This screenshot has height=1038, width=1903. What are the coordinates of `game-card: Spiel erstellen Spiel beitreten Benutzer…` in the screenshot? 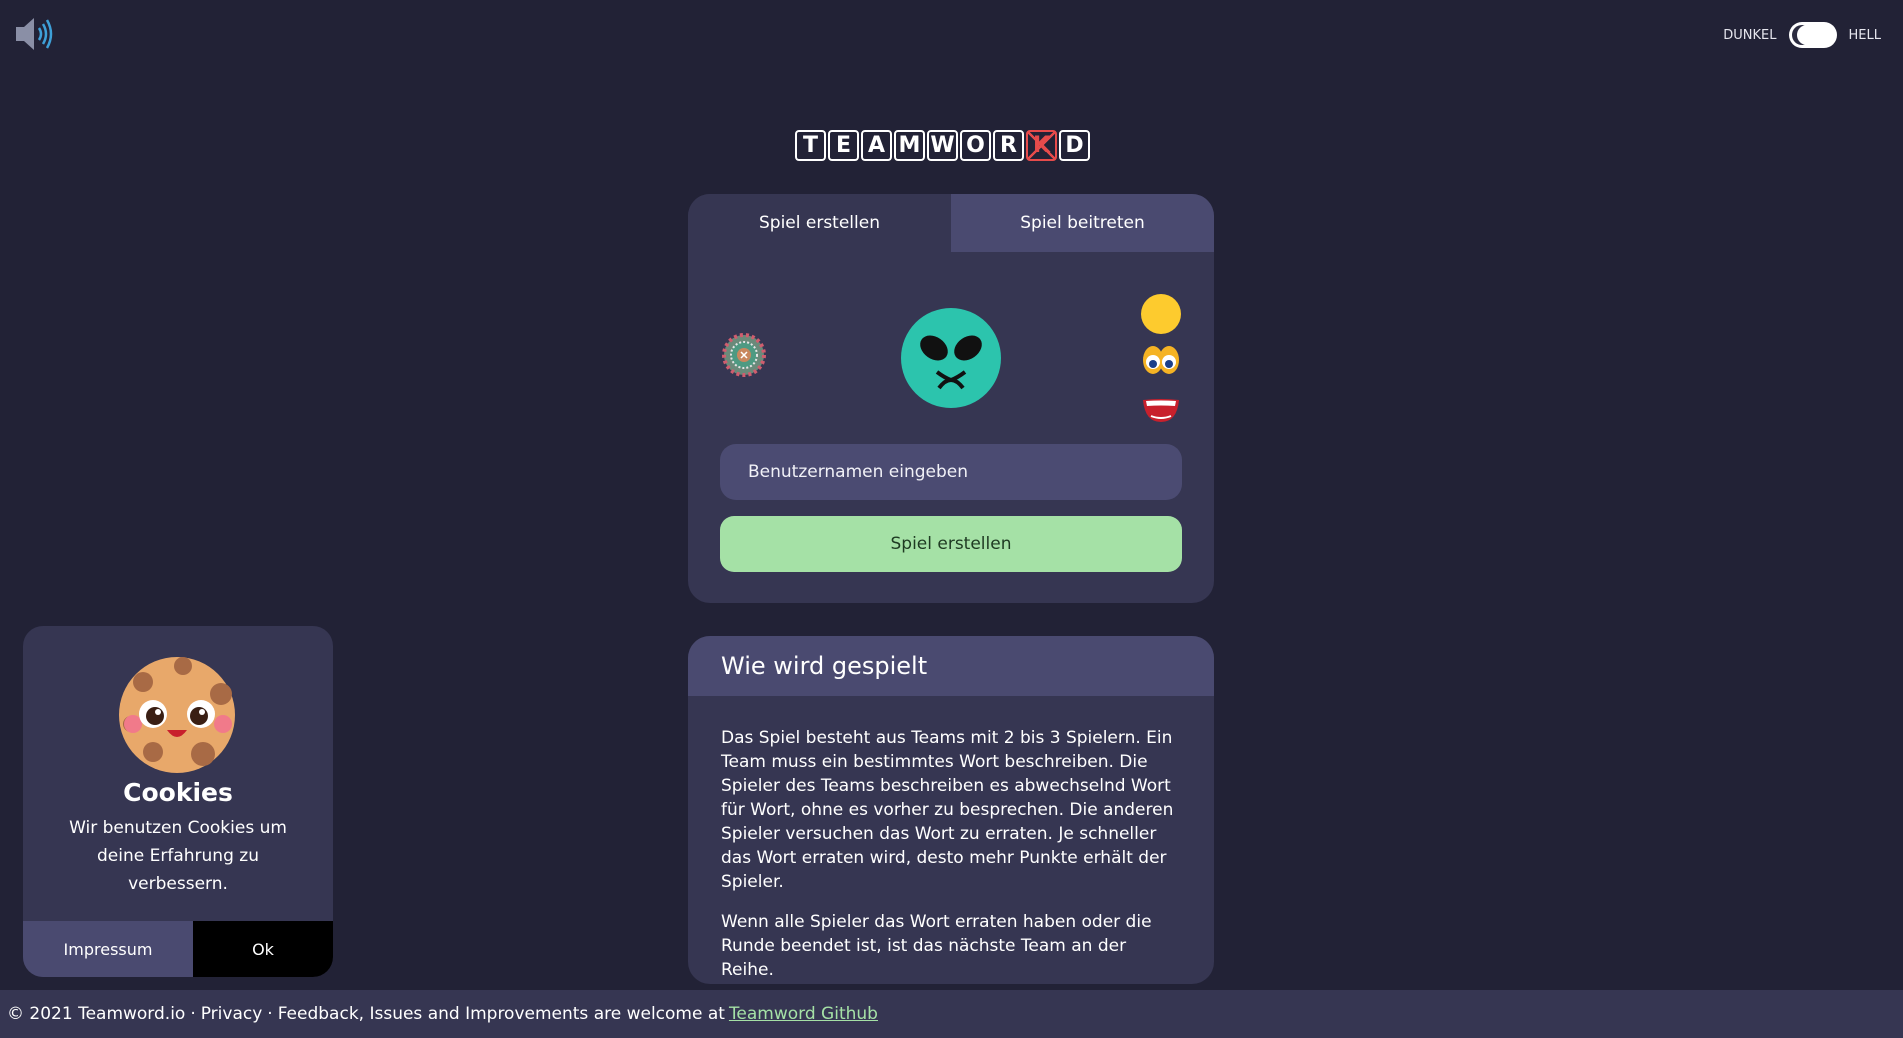 It's located at (951, 398).